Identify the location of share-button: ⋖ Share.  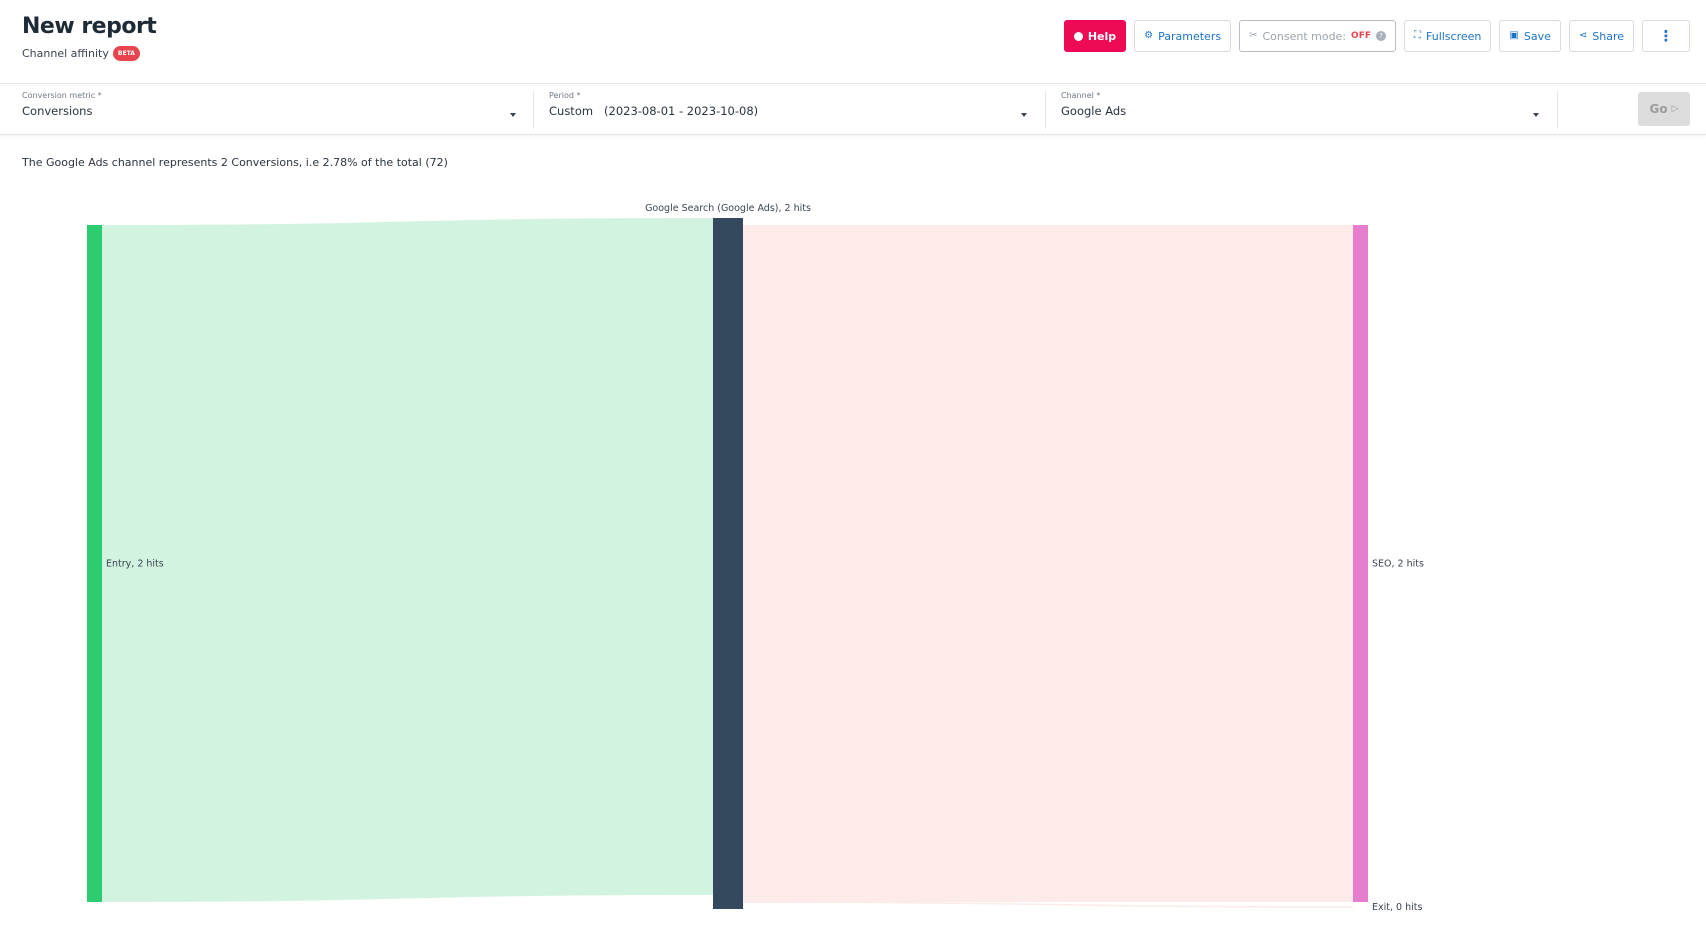
(1601, 36).